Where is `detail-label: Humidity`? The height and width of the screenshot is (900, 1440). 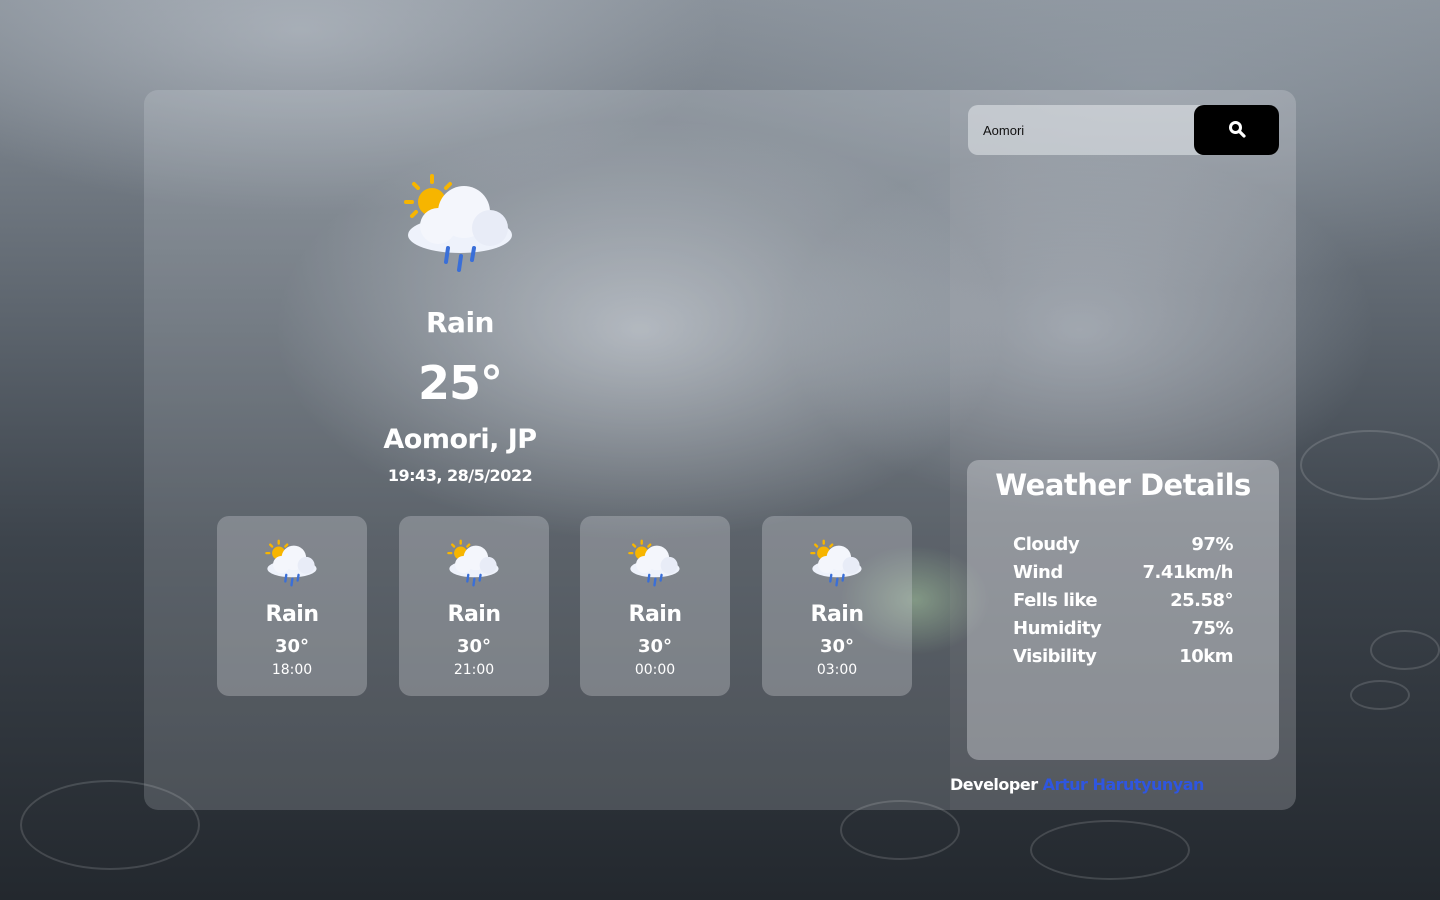 detail-label: Humidity is located at coordinates (1057, 628).